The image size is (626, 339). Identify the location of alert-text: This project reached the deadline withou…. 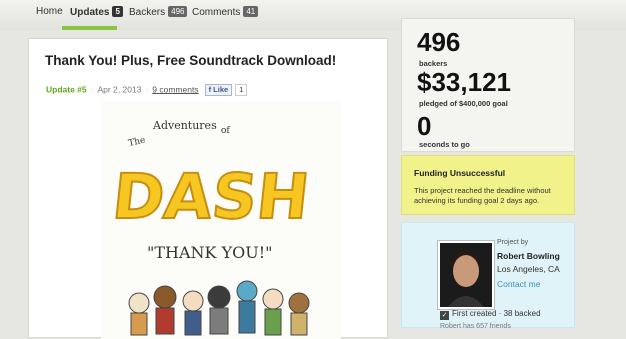
(482, 195).